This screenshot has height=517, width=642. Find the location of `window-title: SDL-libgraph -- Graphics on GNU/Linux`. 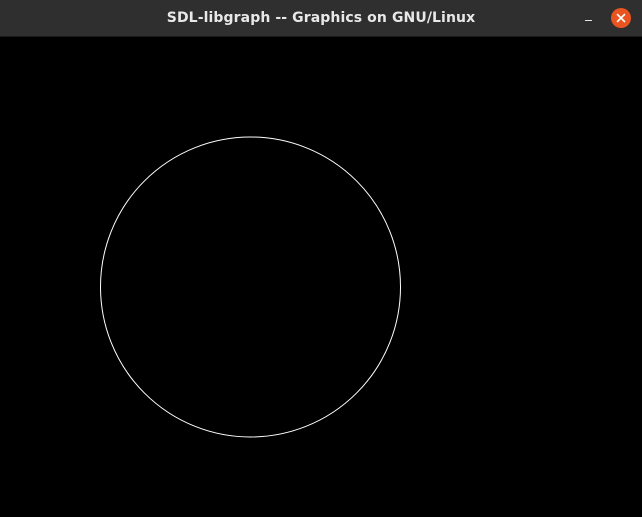

window-title: SDL-libgraph -- Graphics on GNU/Linux is located at coordinates (321, 18).